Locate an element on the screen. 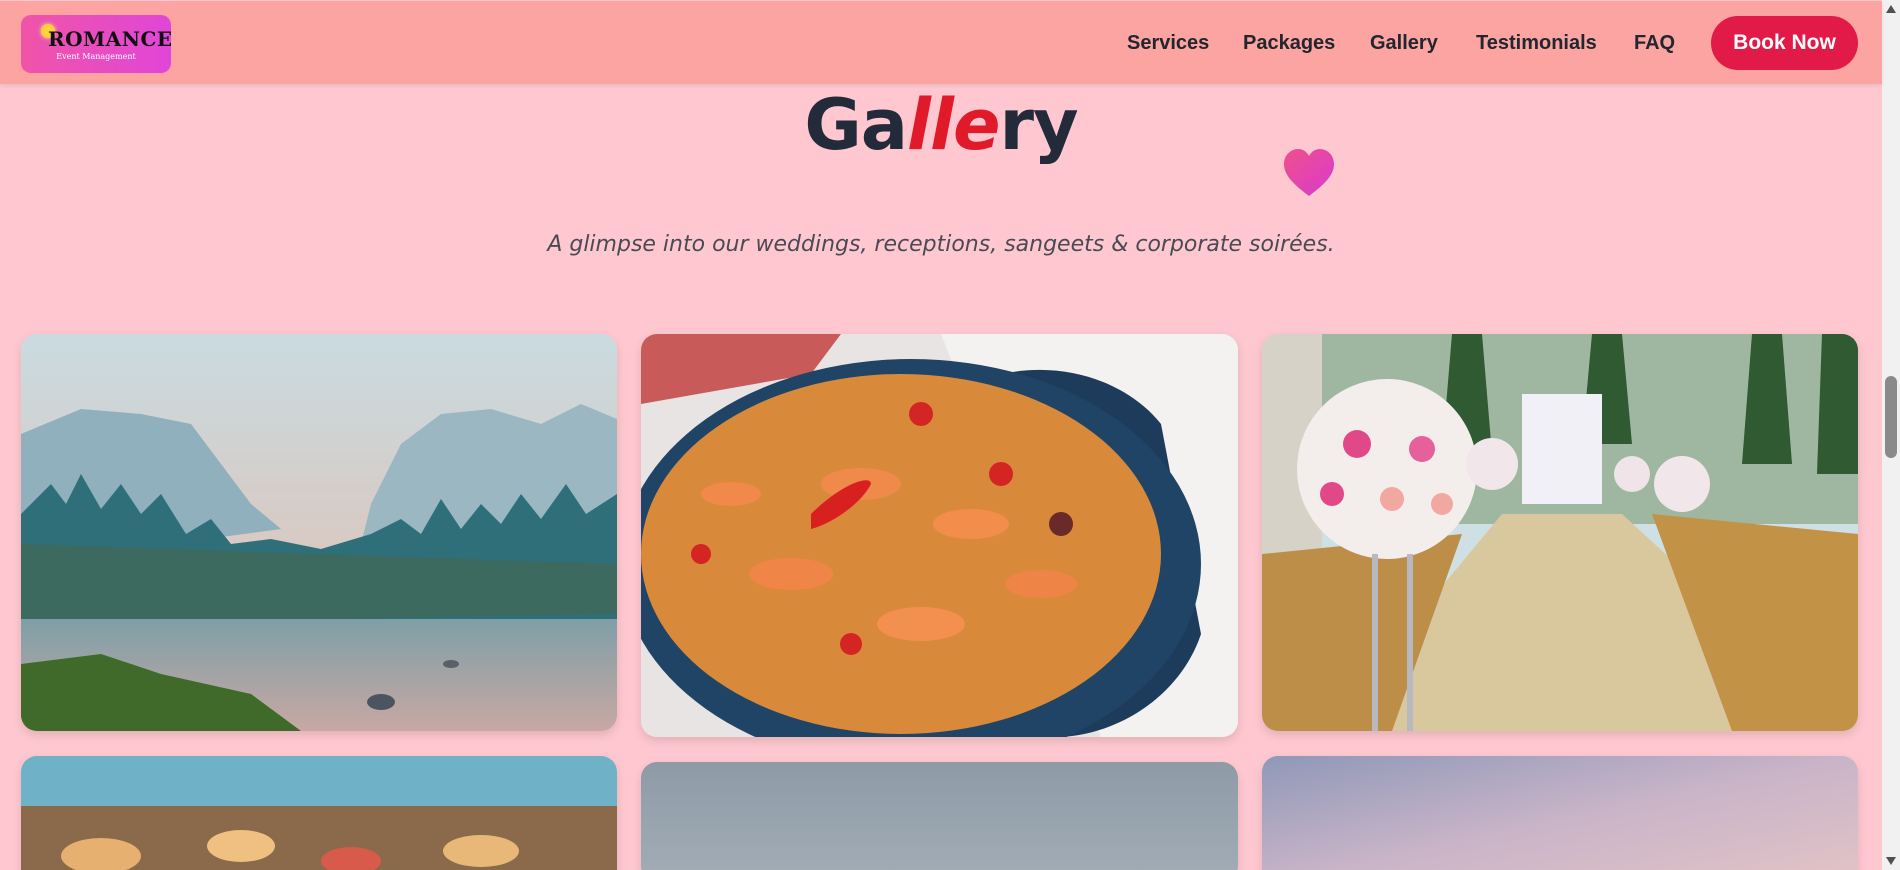 The image size is (1900, 870). gallery-image-sunset-sky is located at coordinates (1560, 813).